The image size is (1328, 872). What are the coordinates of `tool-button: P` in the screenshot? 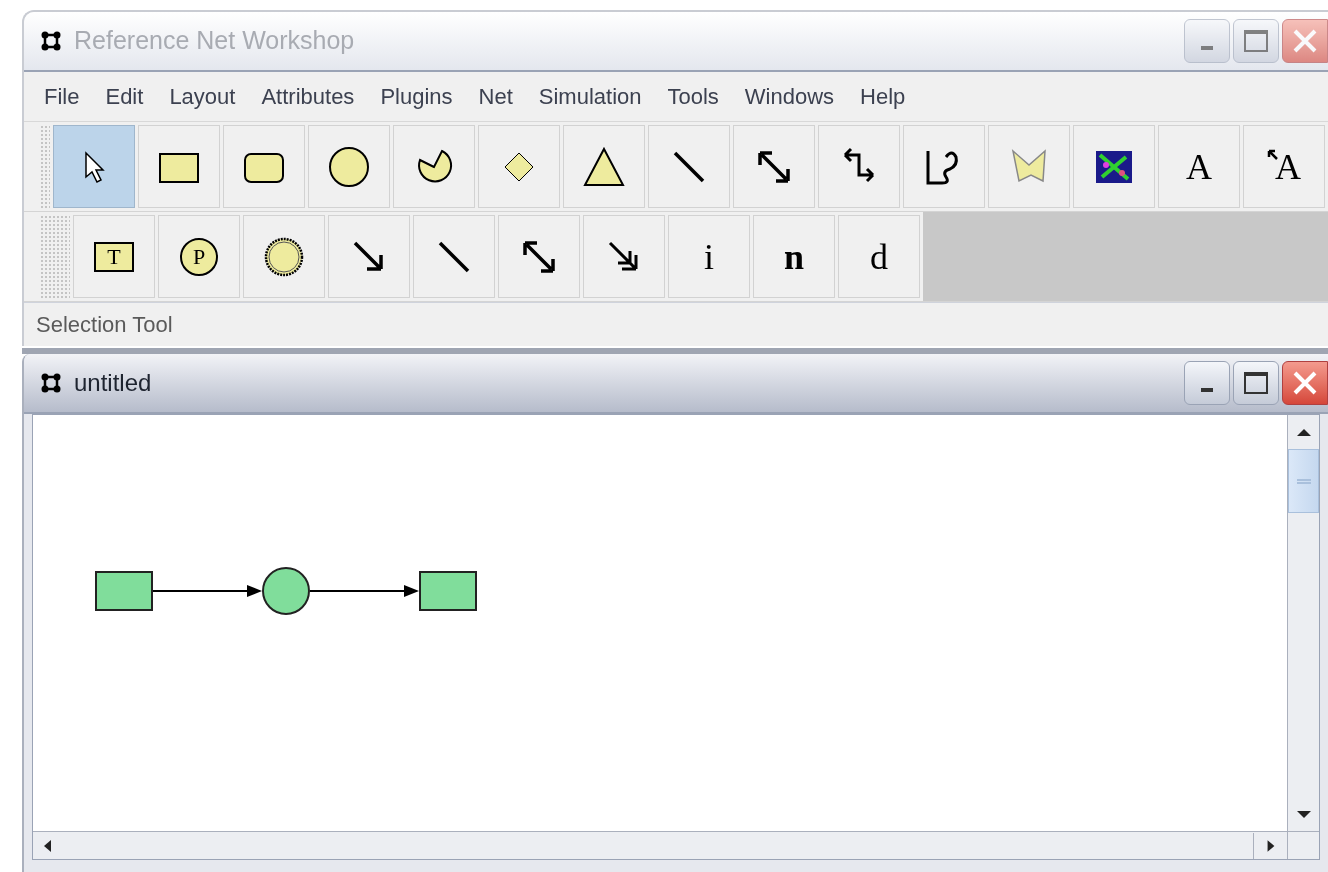 It's located at (199, 256).